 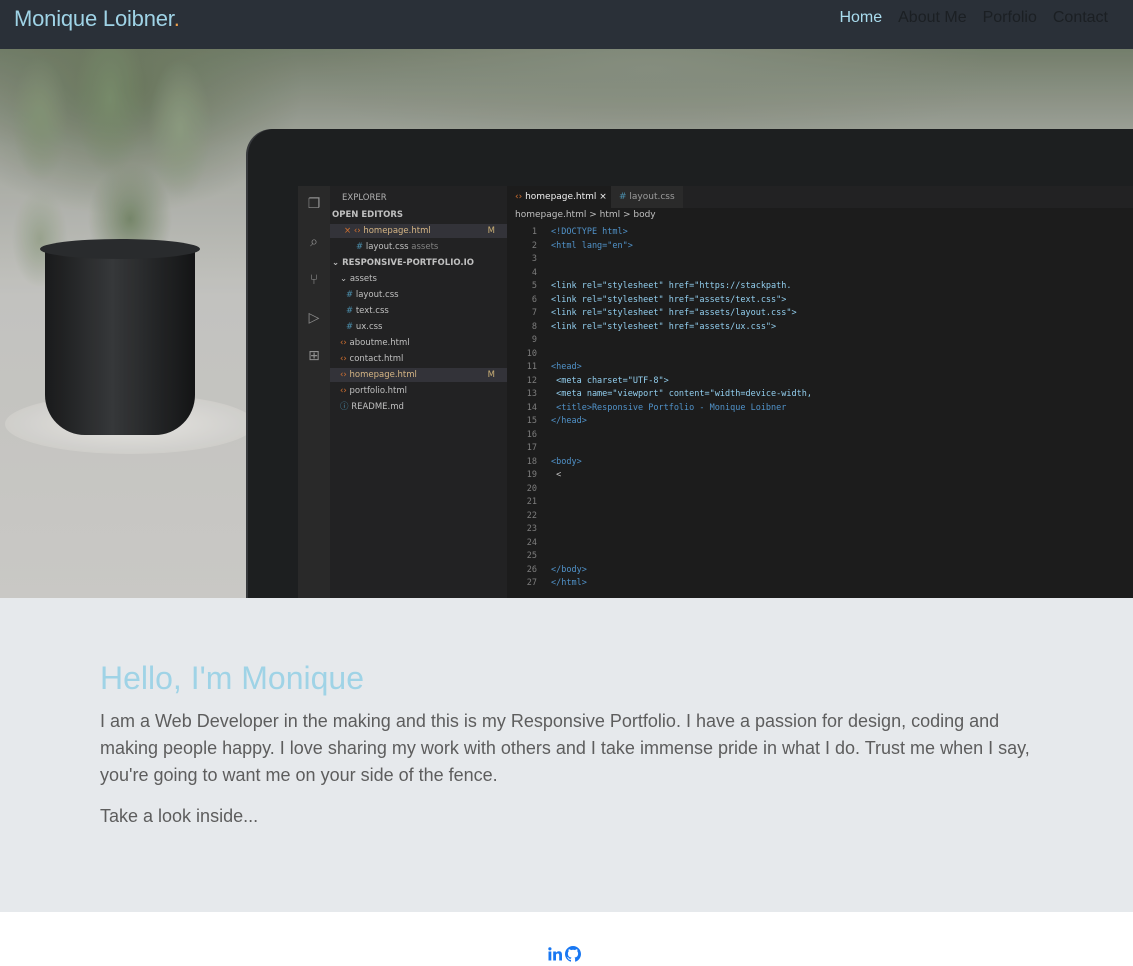 What do you see at coordinates (860, 18) in the screenshot?
I see `nav-link-home: Home` at bounding box center [860, 18].